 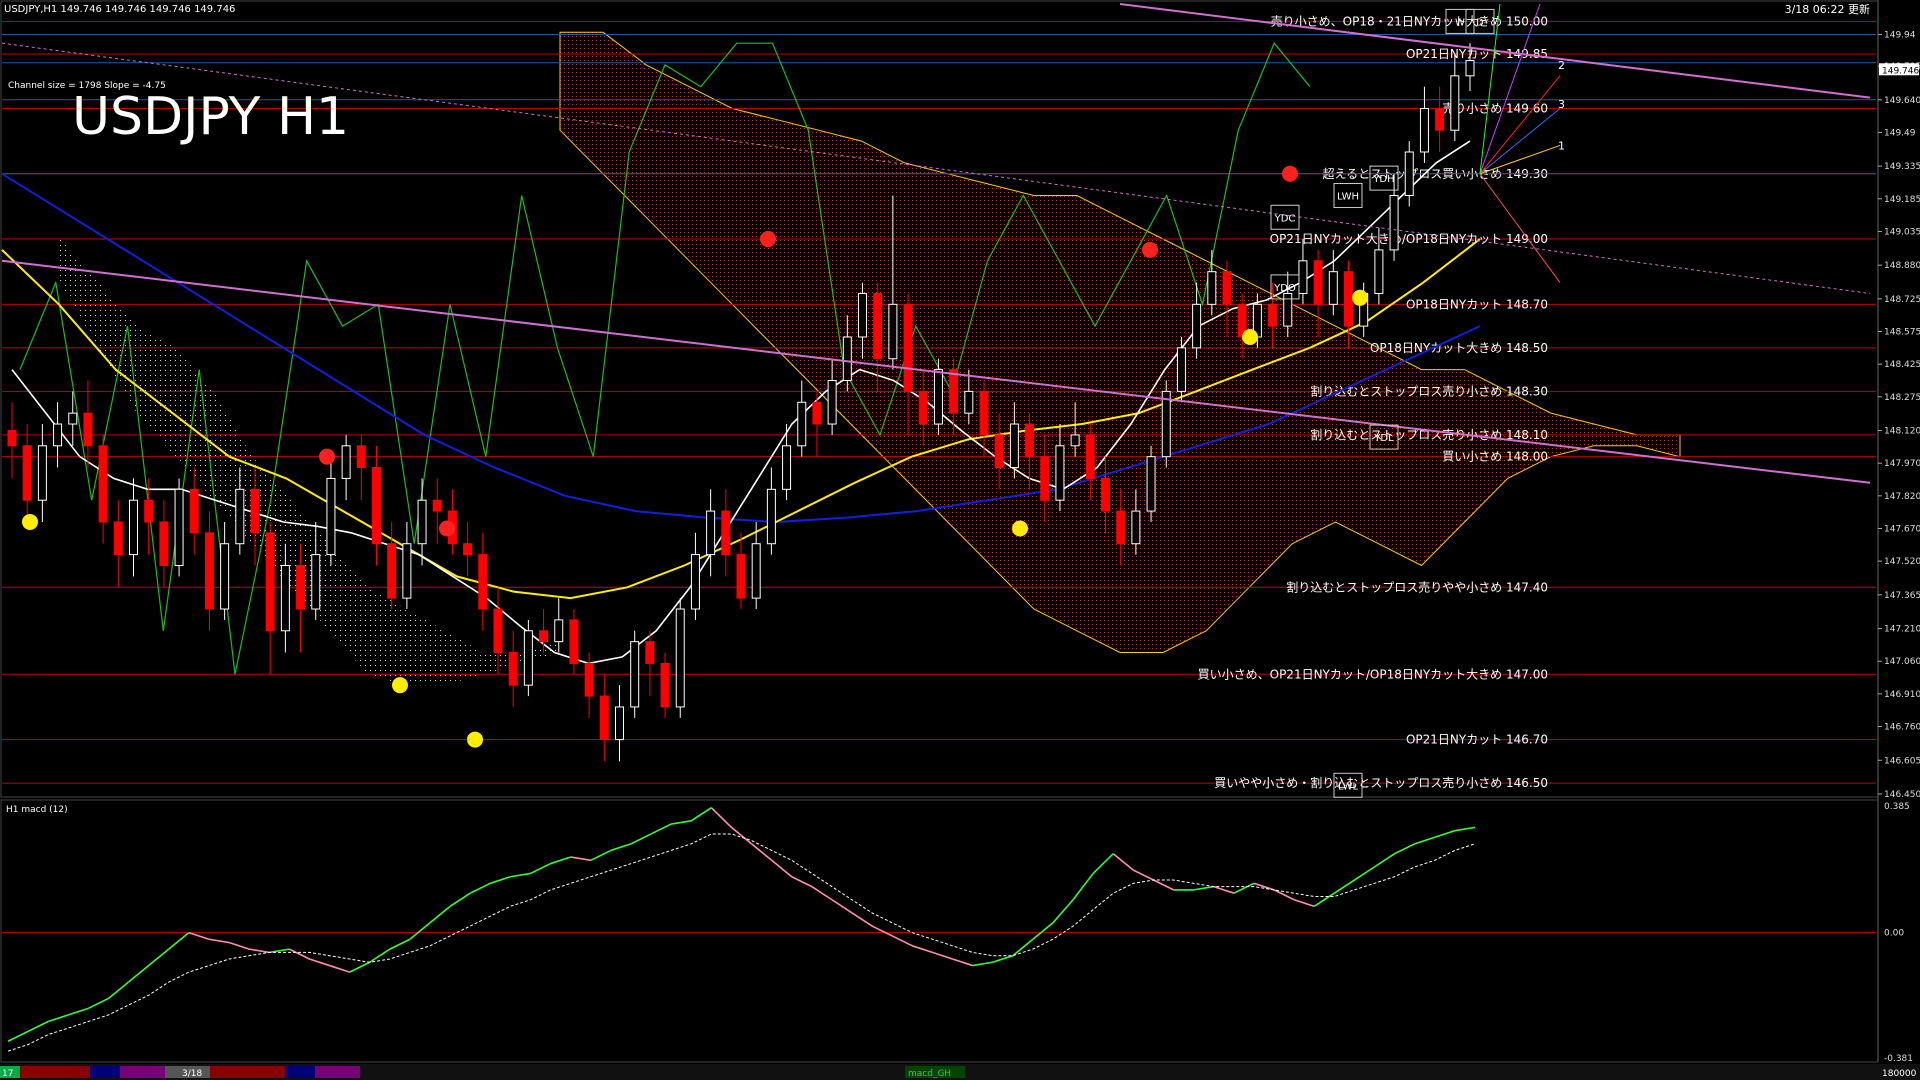 What do you see at coordinates (1902, 365) in the screenshot?
I see `y-tick-label: 148.425` at bounding box center [1902, 365].